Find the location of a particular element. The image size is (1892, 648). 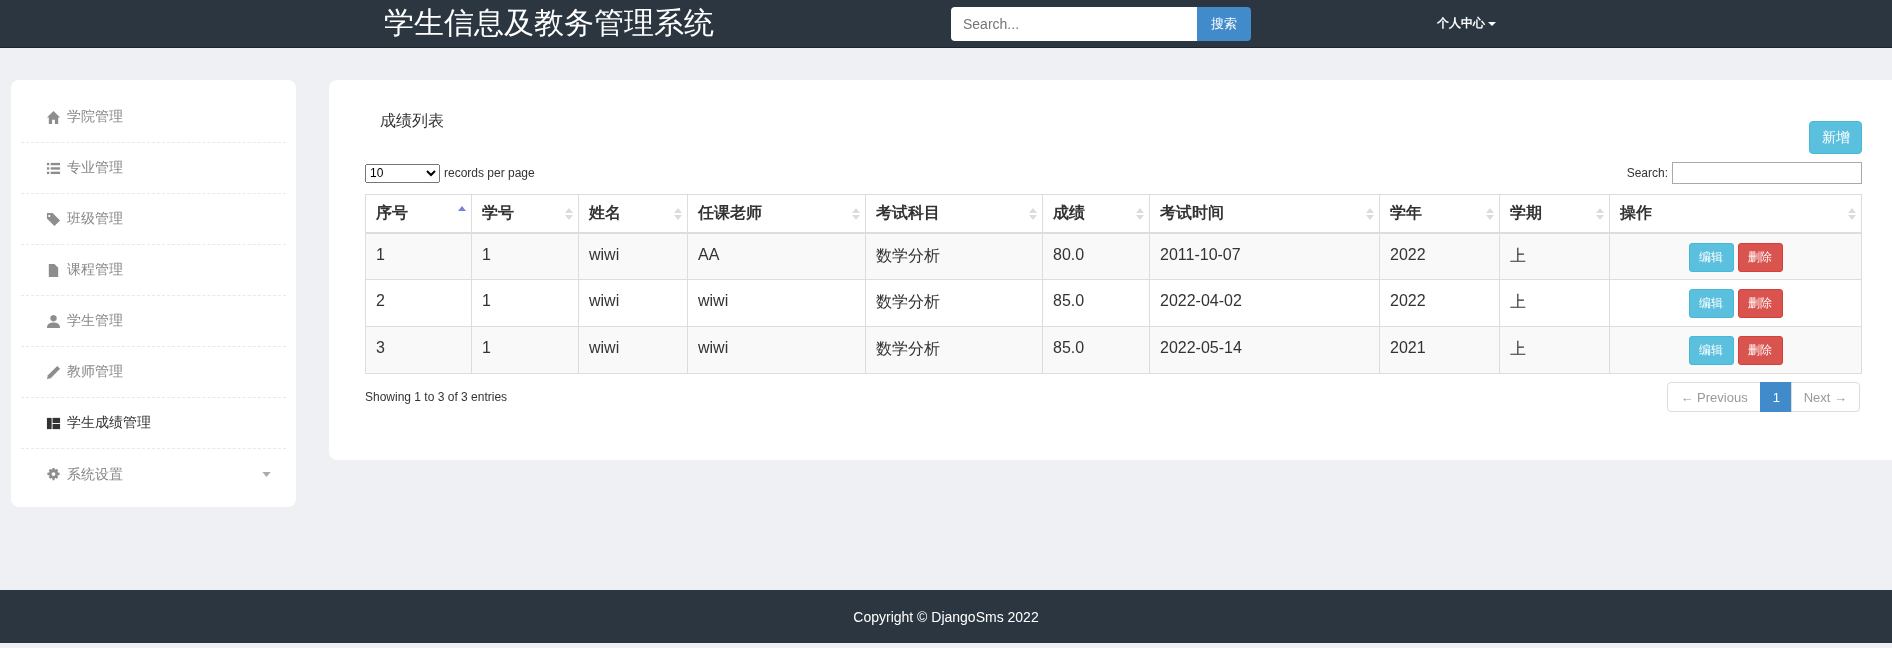

grid-icon is located at coordinates (53, 423).